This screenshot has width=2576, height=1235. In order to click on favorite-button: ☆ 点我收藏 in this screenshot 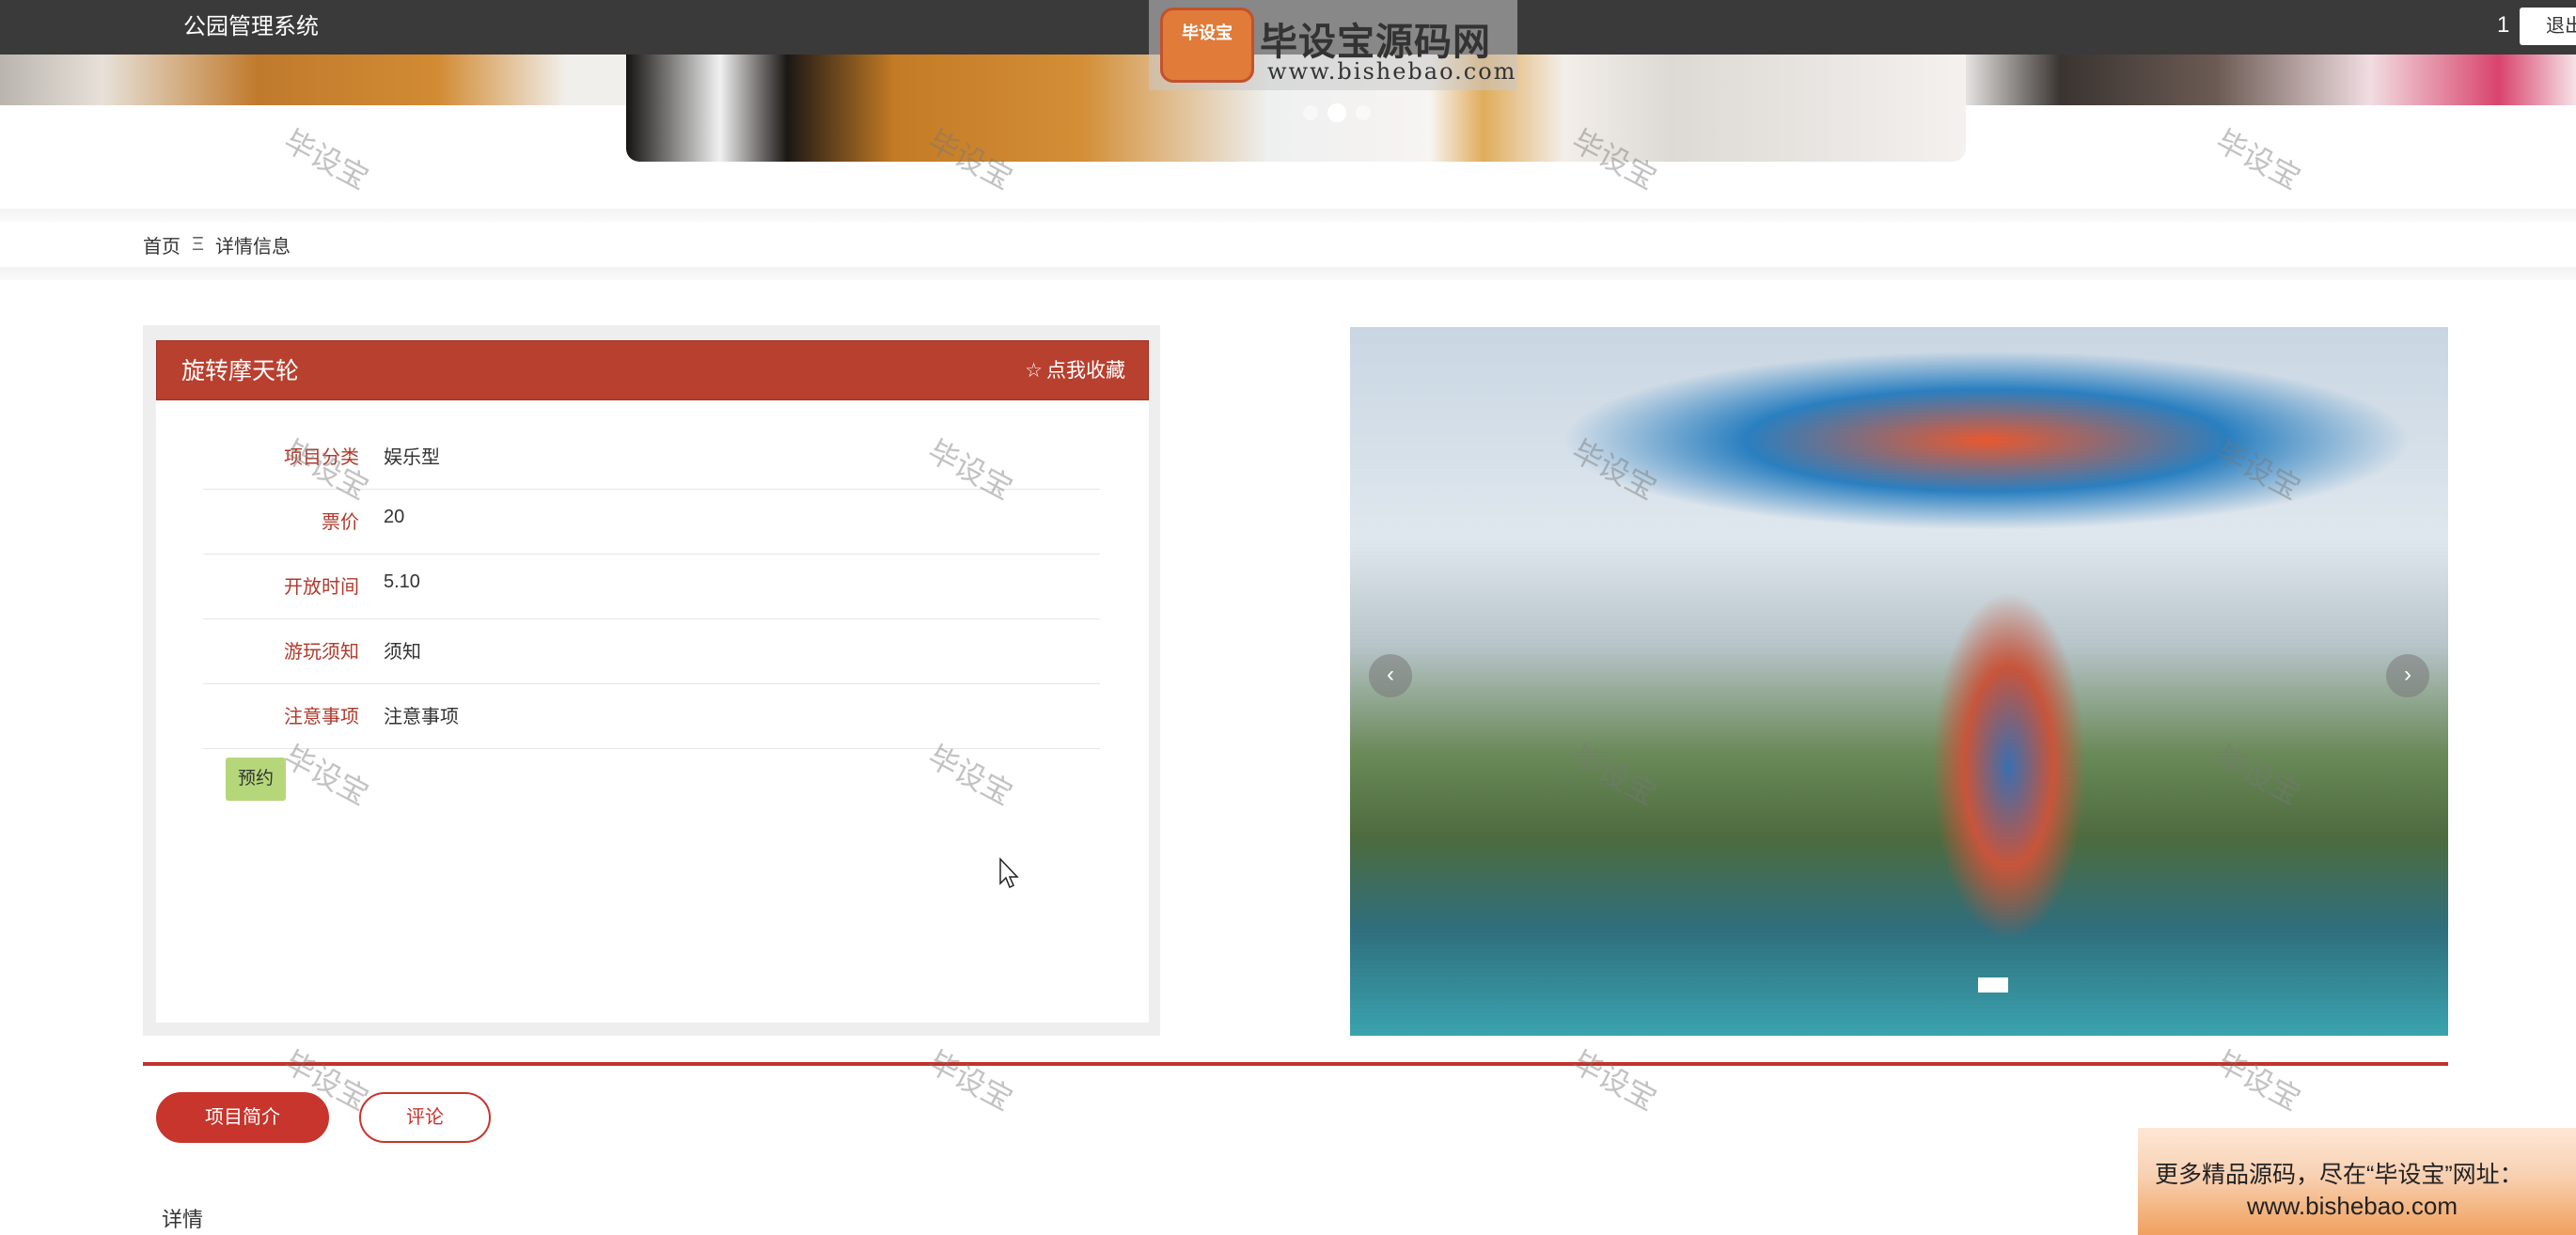, I will do `click(1075, 371)`.